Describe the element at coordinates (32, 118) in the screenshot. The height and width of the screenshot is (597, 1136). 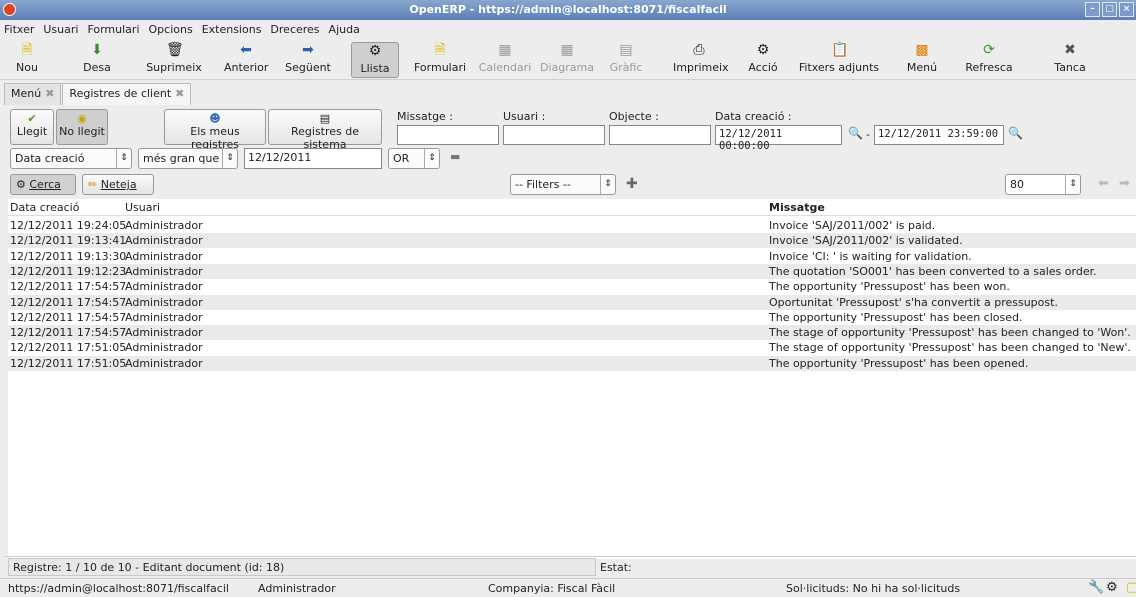
I see `checkmark-icon: ✔` at that location.